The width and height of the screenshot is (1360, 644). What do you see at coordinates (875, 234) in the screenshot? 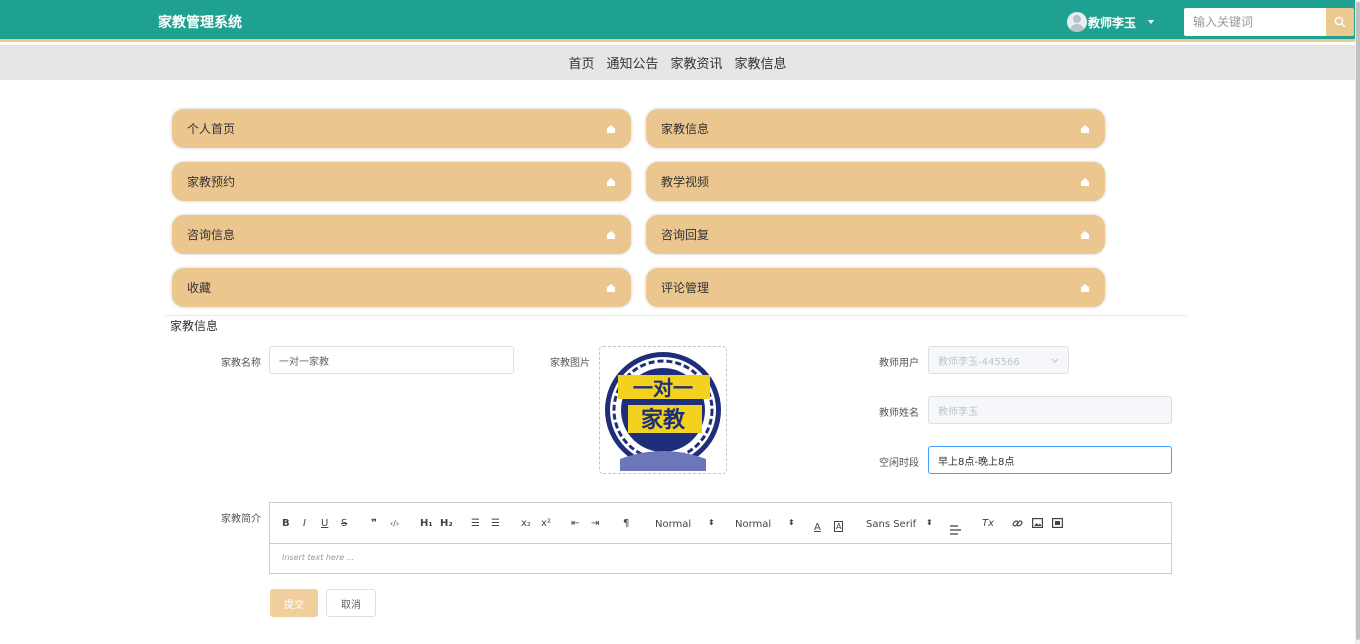
I see `tile-consult-reply: 咨询回复` at bounding box center [875, 234].